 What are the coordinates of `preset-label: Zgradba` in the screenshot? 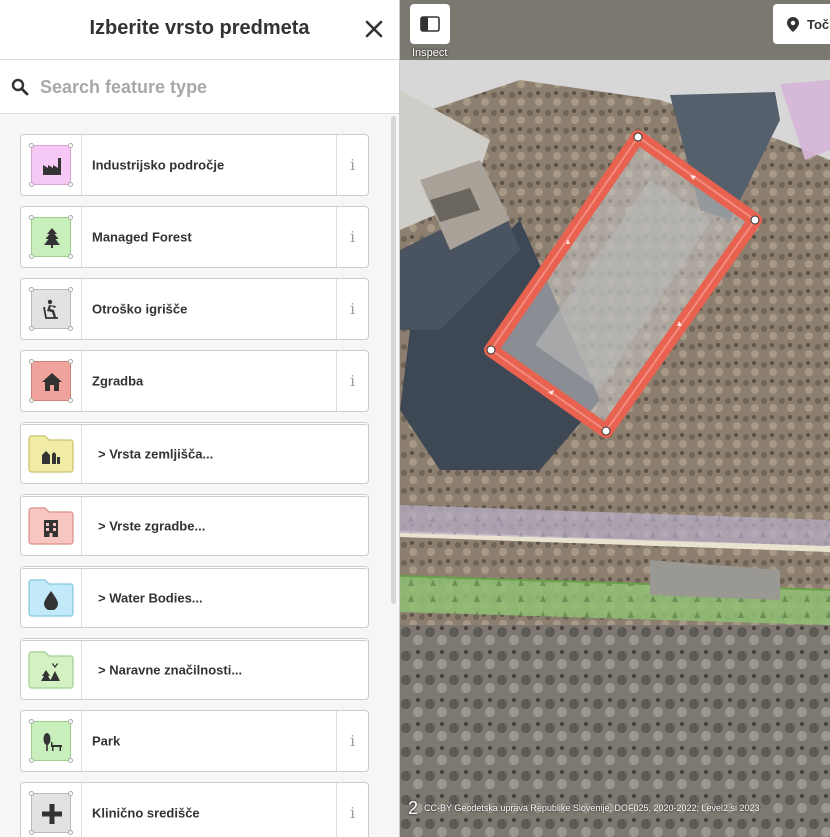 It's located at (118, 381).